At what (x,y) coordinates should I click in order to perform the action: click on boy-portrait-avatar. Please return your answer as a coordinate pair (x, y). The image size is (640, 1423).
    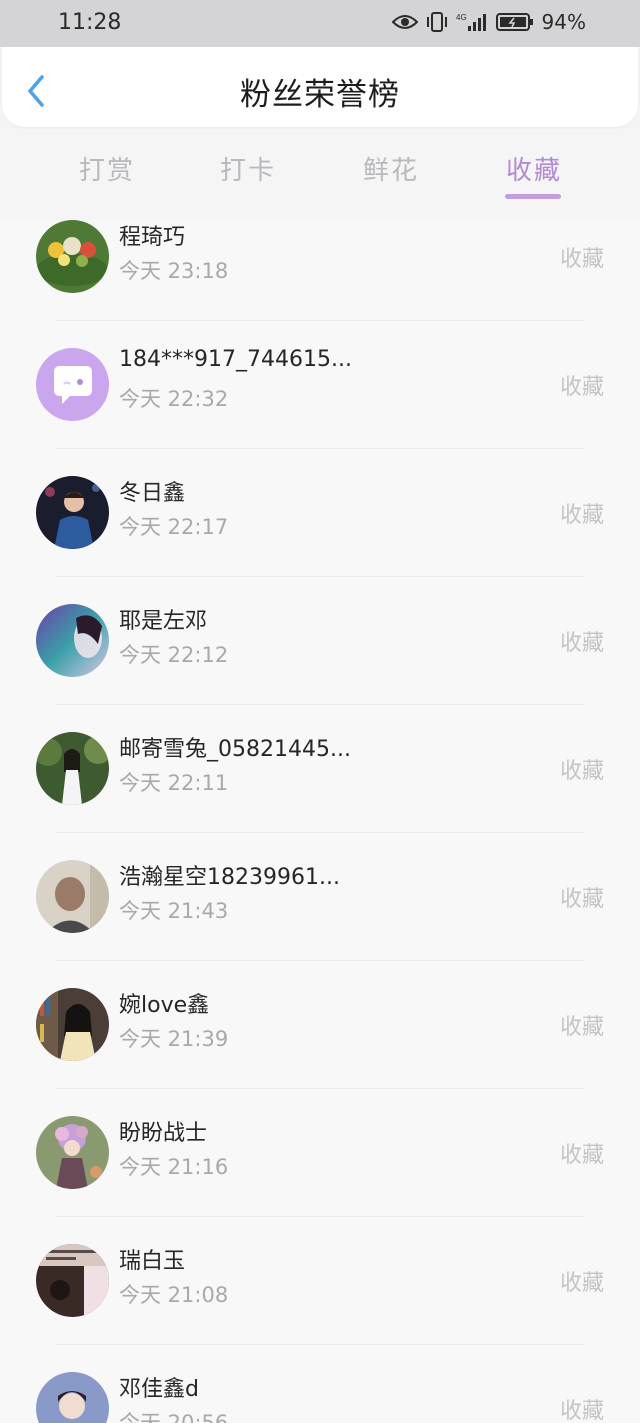
    Looking at the image, I should click on (72, 1397).